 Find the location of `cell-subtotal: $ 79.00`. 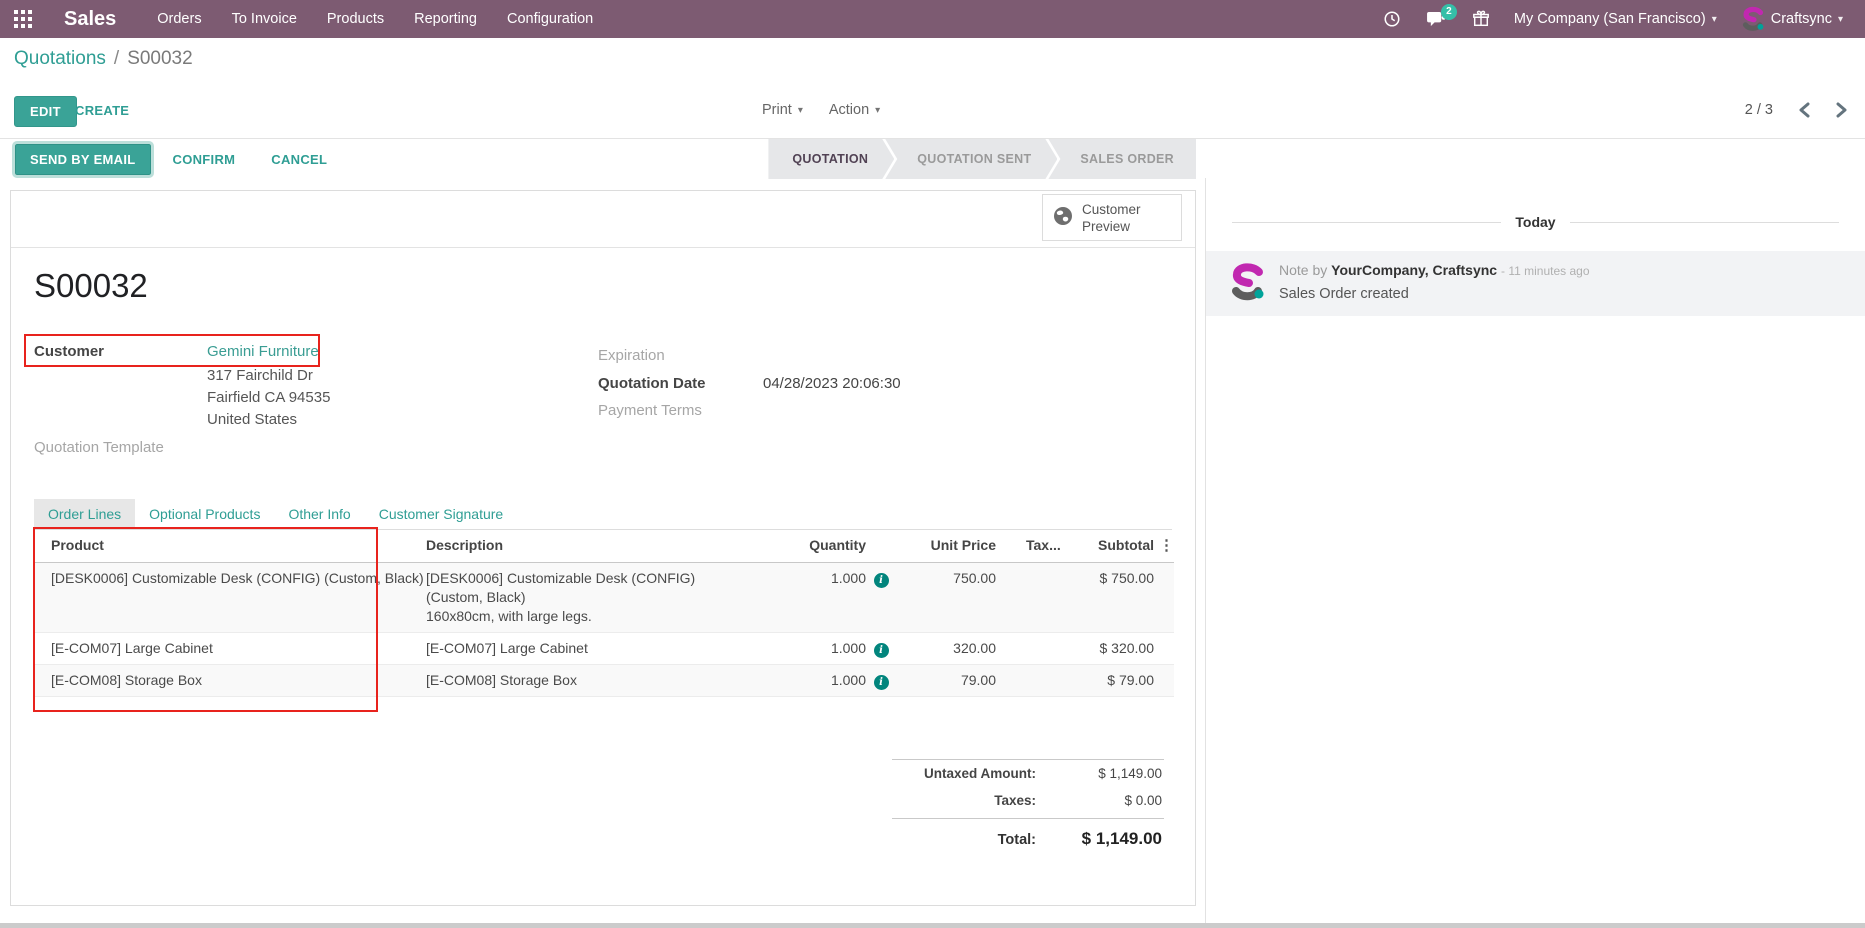

cell-subtotal: $ 79.00 is located at coordinates (1130, 680).